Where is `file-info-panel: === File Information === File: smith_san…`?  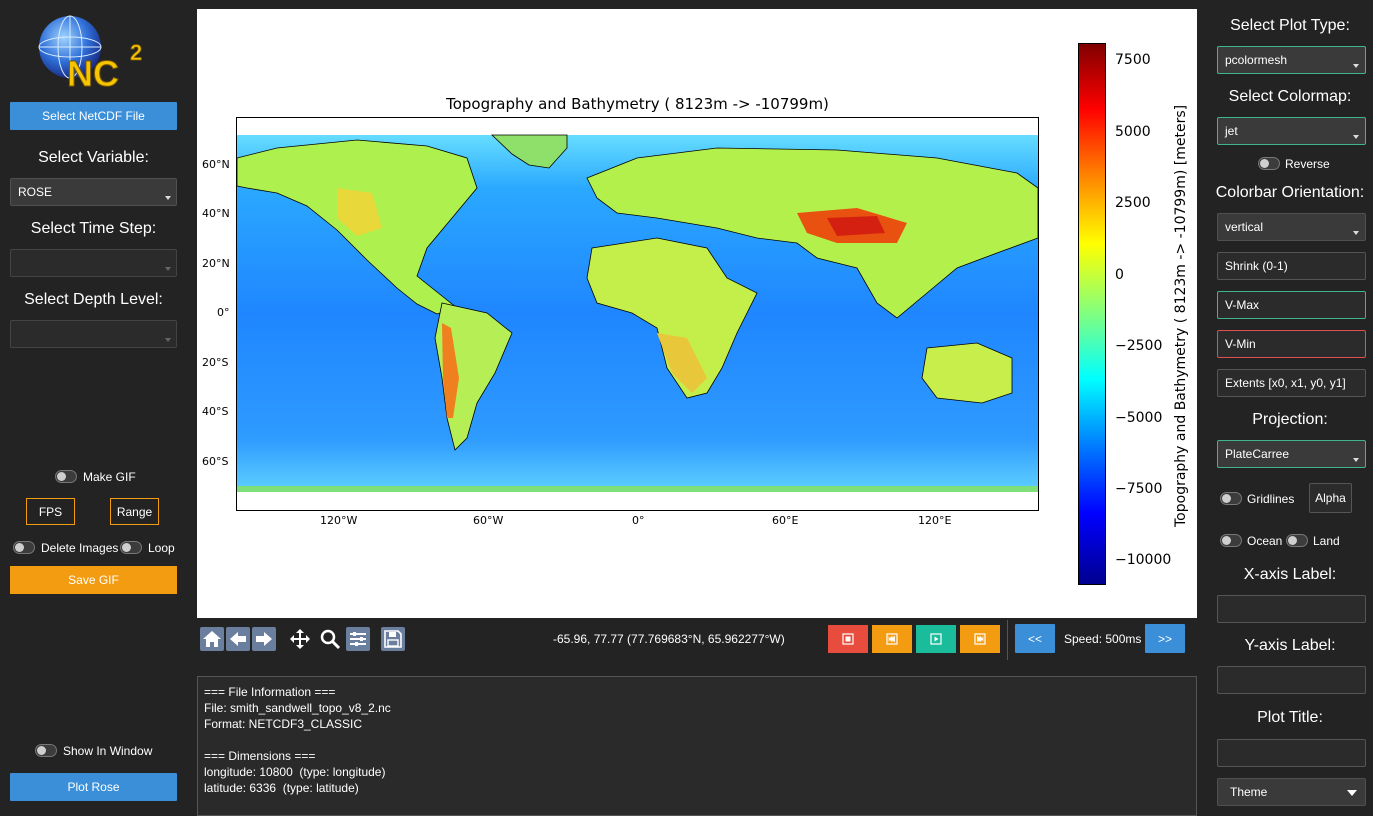 file-info-panel: === File Information === File: smith_san… is located at coordinates (697, 746).